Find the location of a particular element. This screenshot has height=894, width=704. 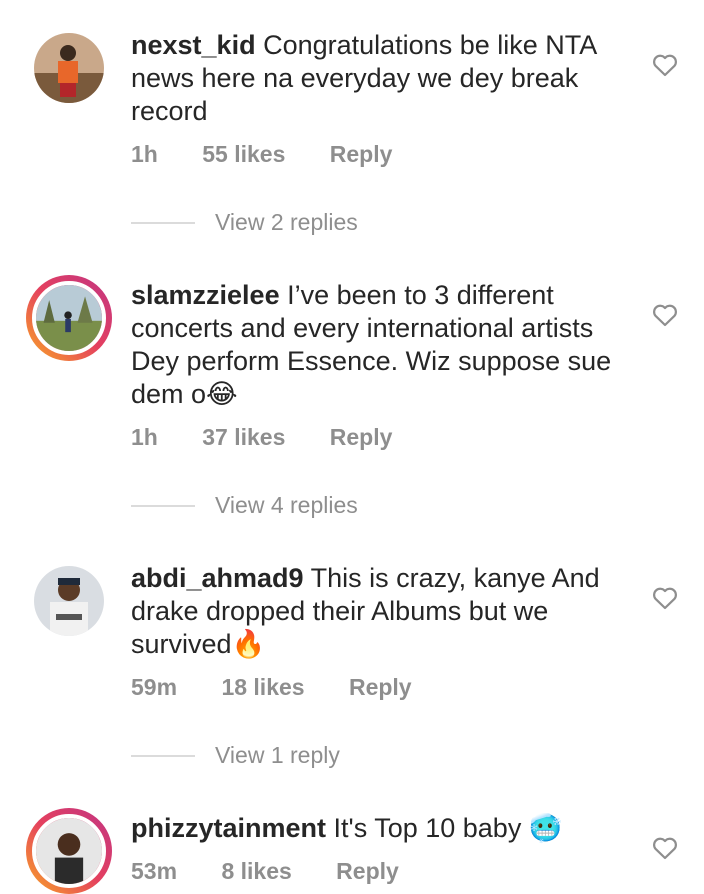

comment-meta: 53m 8 likes Reply is located at coordinates (284, 871).